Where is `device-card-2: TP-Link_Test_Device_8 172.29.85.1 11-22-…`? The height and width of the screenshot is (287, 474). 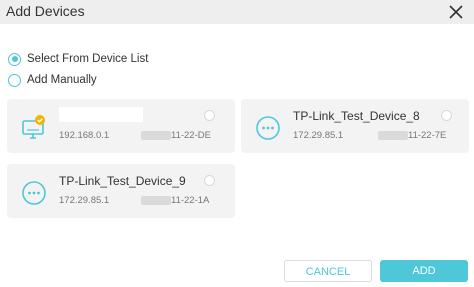
device-card-2: TP-Link_Test_Device_8 172.29.85.1 11-22-… is located at coordinates (355, 126).